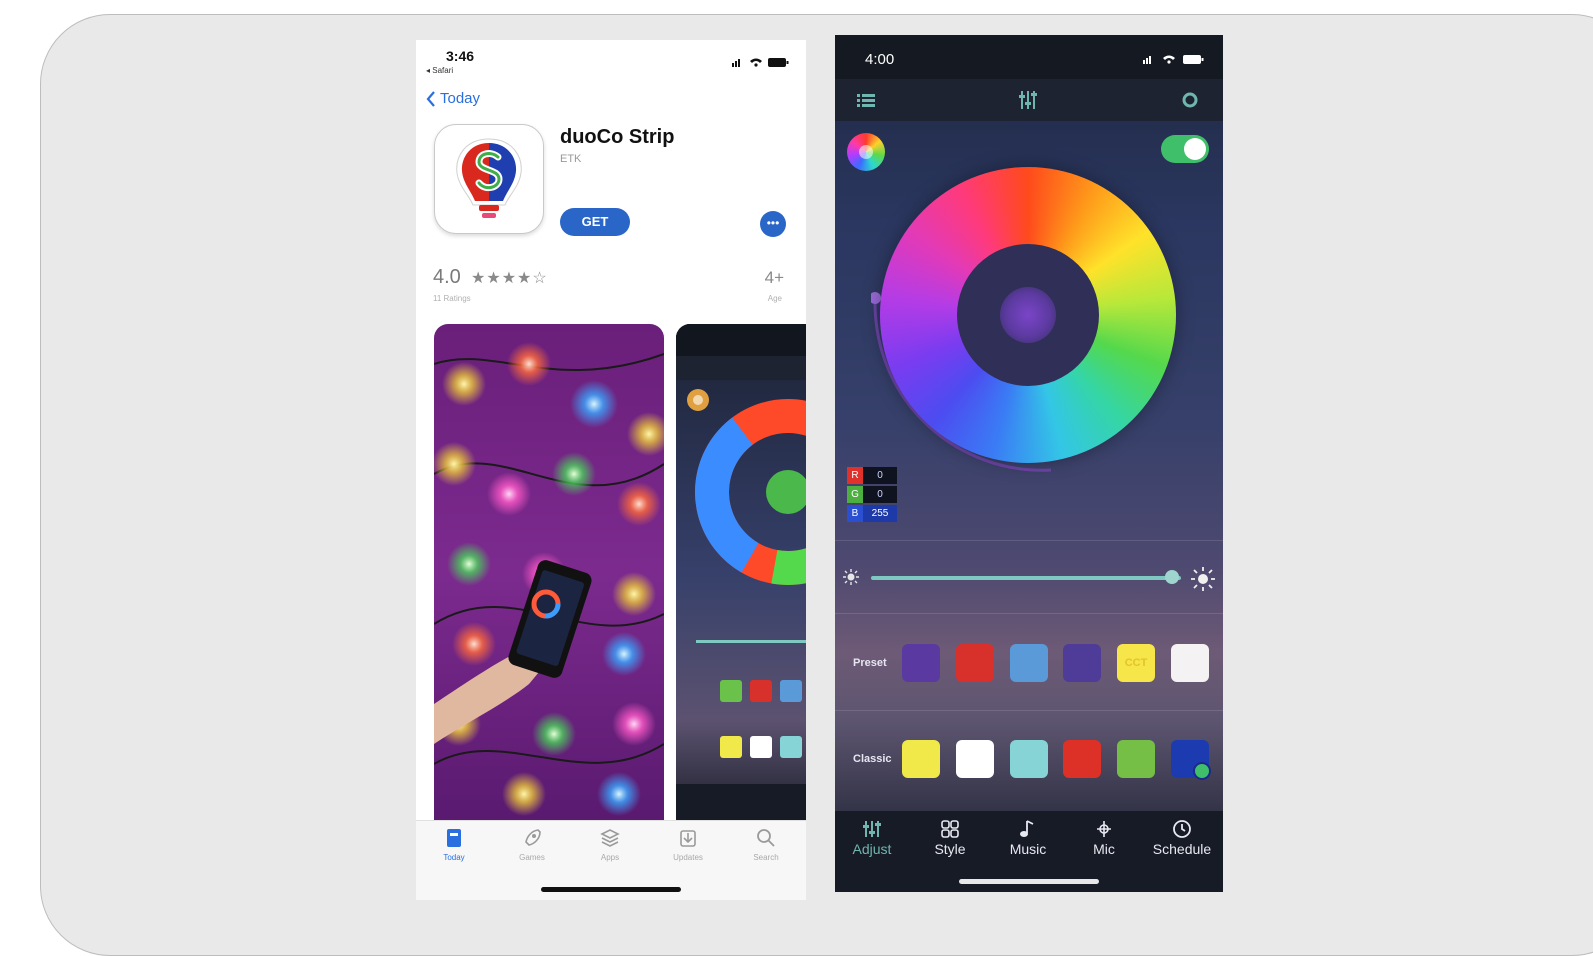 This screenshot has width=1593, height=956. What do you see at coordinates (430, 98) in the screenshot?
I see `chevron-left-icon` at bounding box center [430, 98].